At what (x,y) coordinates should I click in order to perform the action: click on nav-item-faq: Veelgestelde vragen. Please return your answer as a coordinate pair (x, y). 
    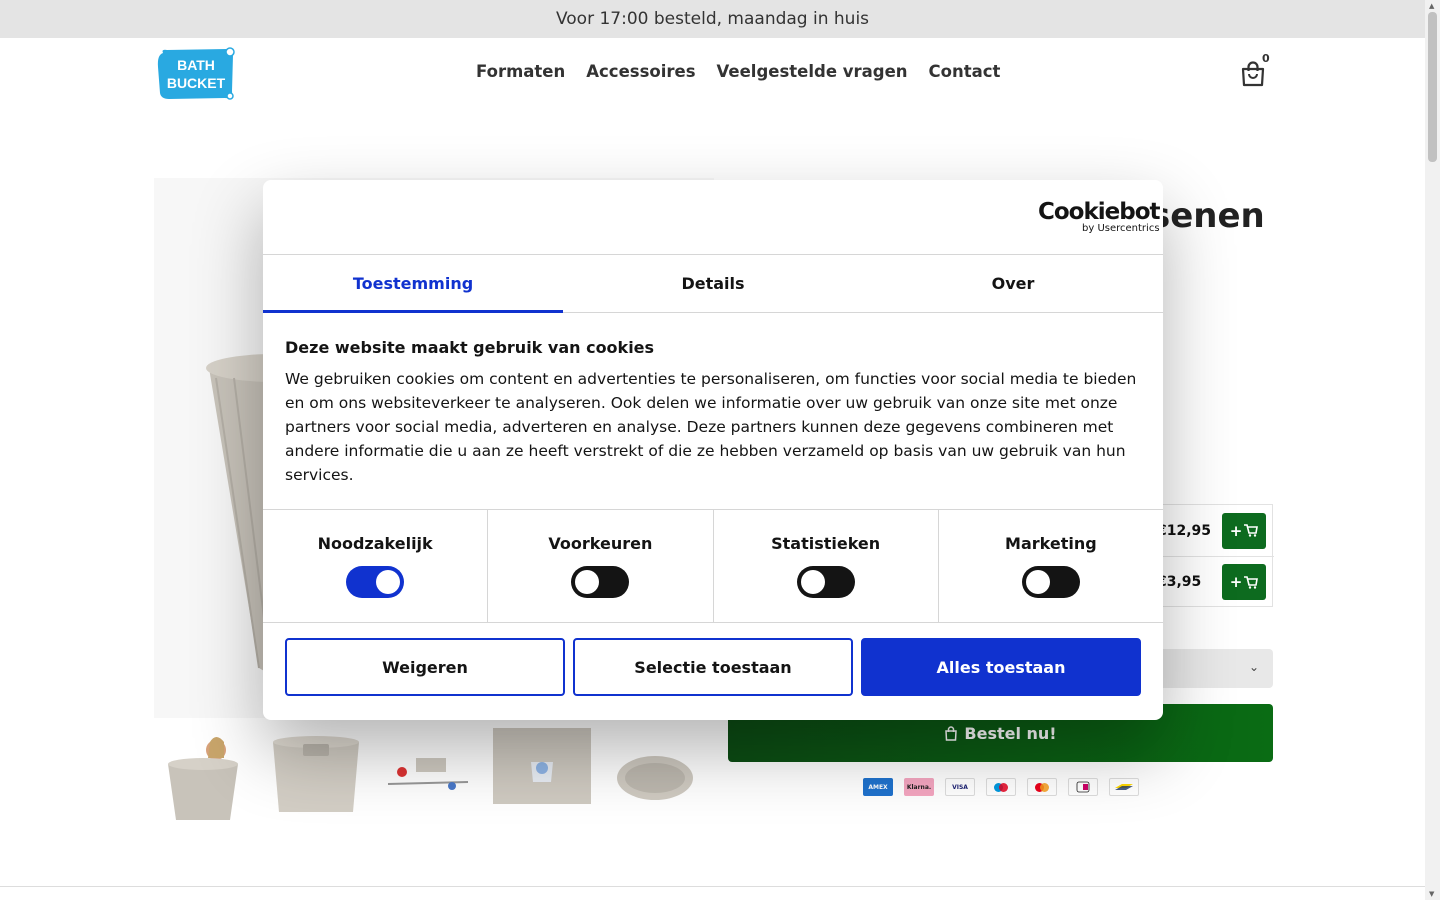
    Looking at the image, I should click on (812, 71).